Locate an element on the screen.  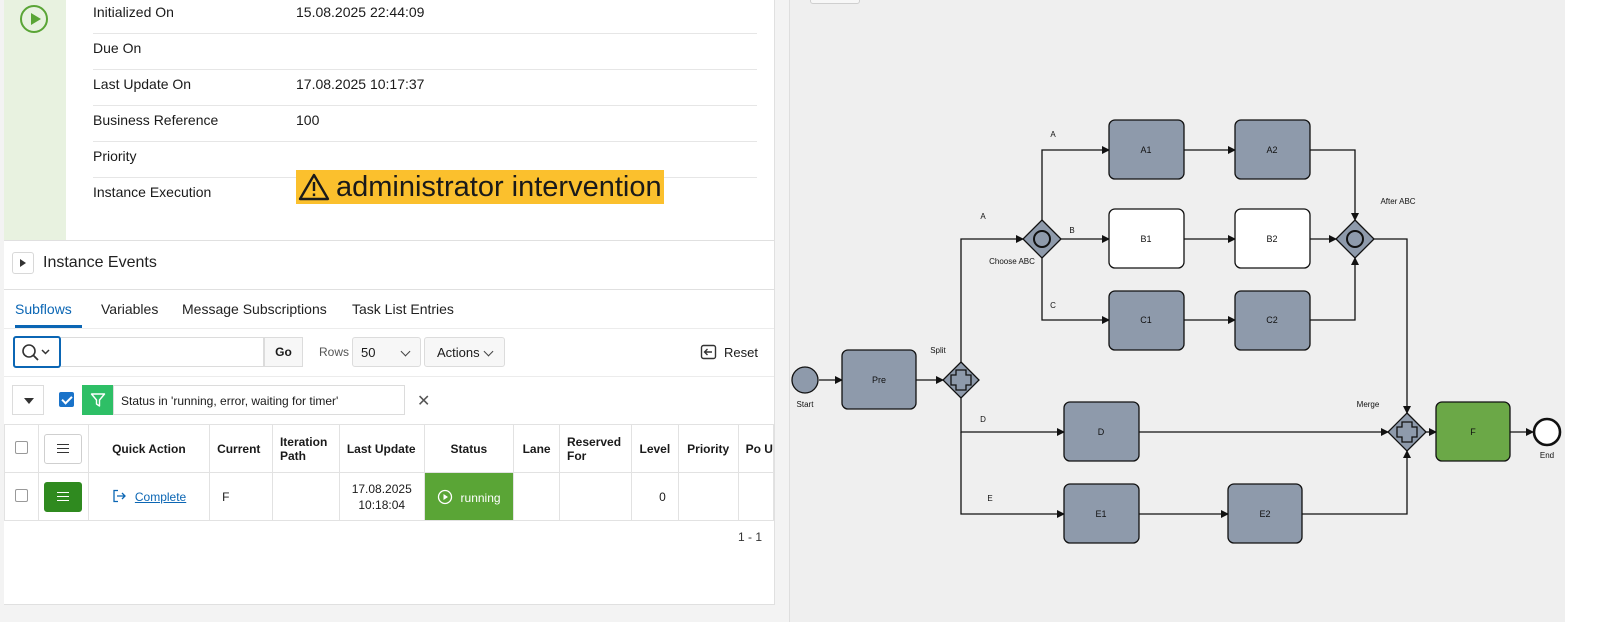
flow-label: D is located at coordinates (983, 419).